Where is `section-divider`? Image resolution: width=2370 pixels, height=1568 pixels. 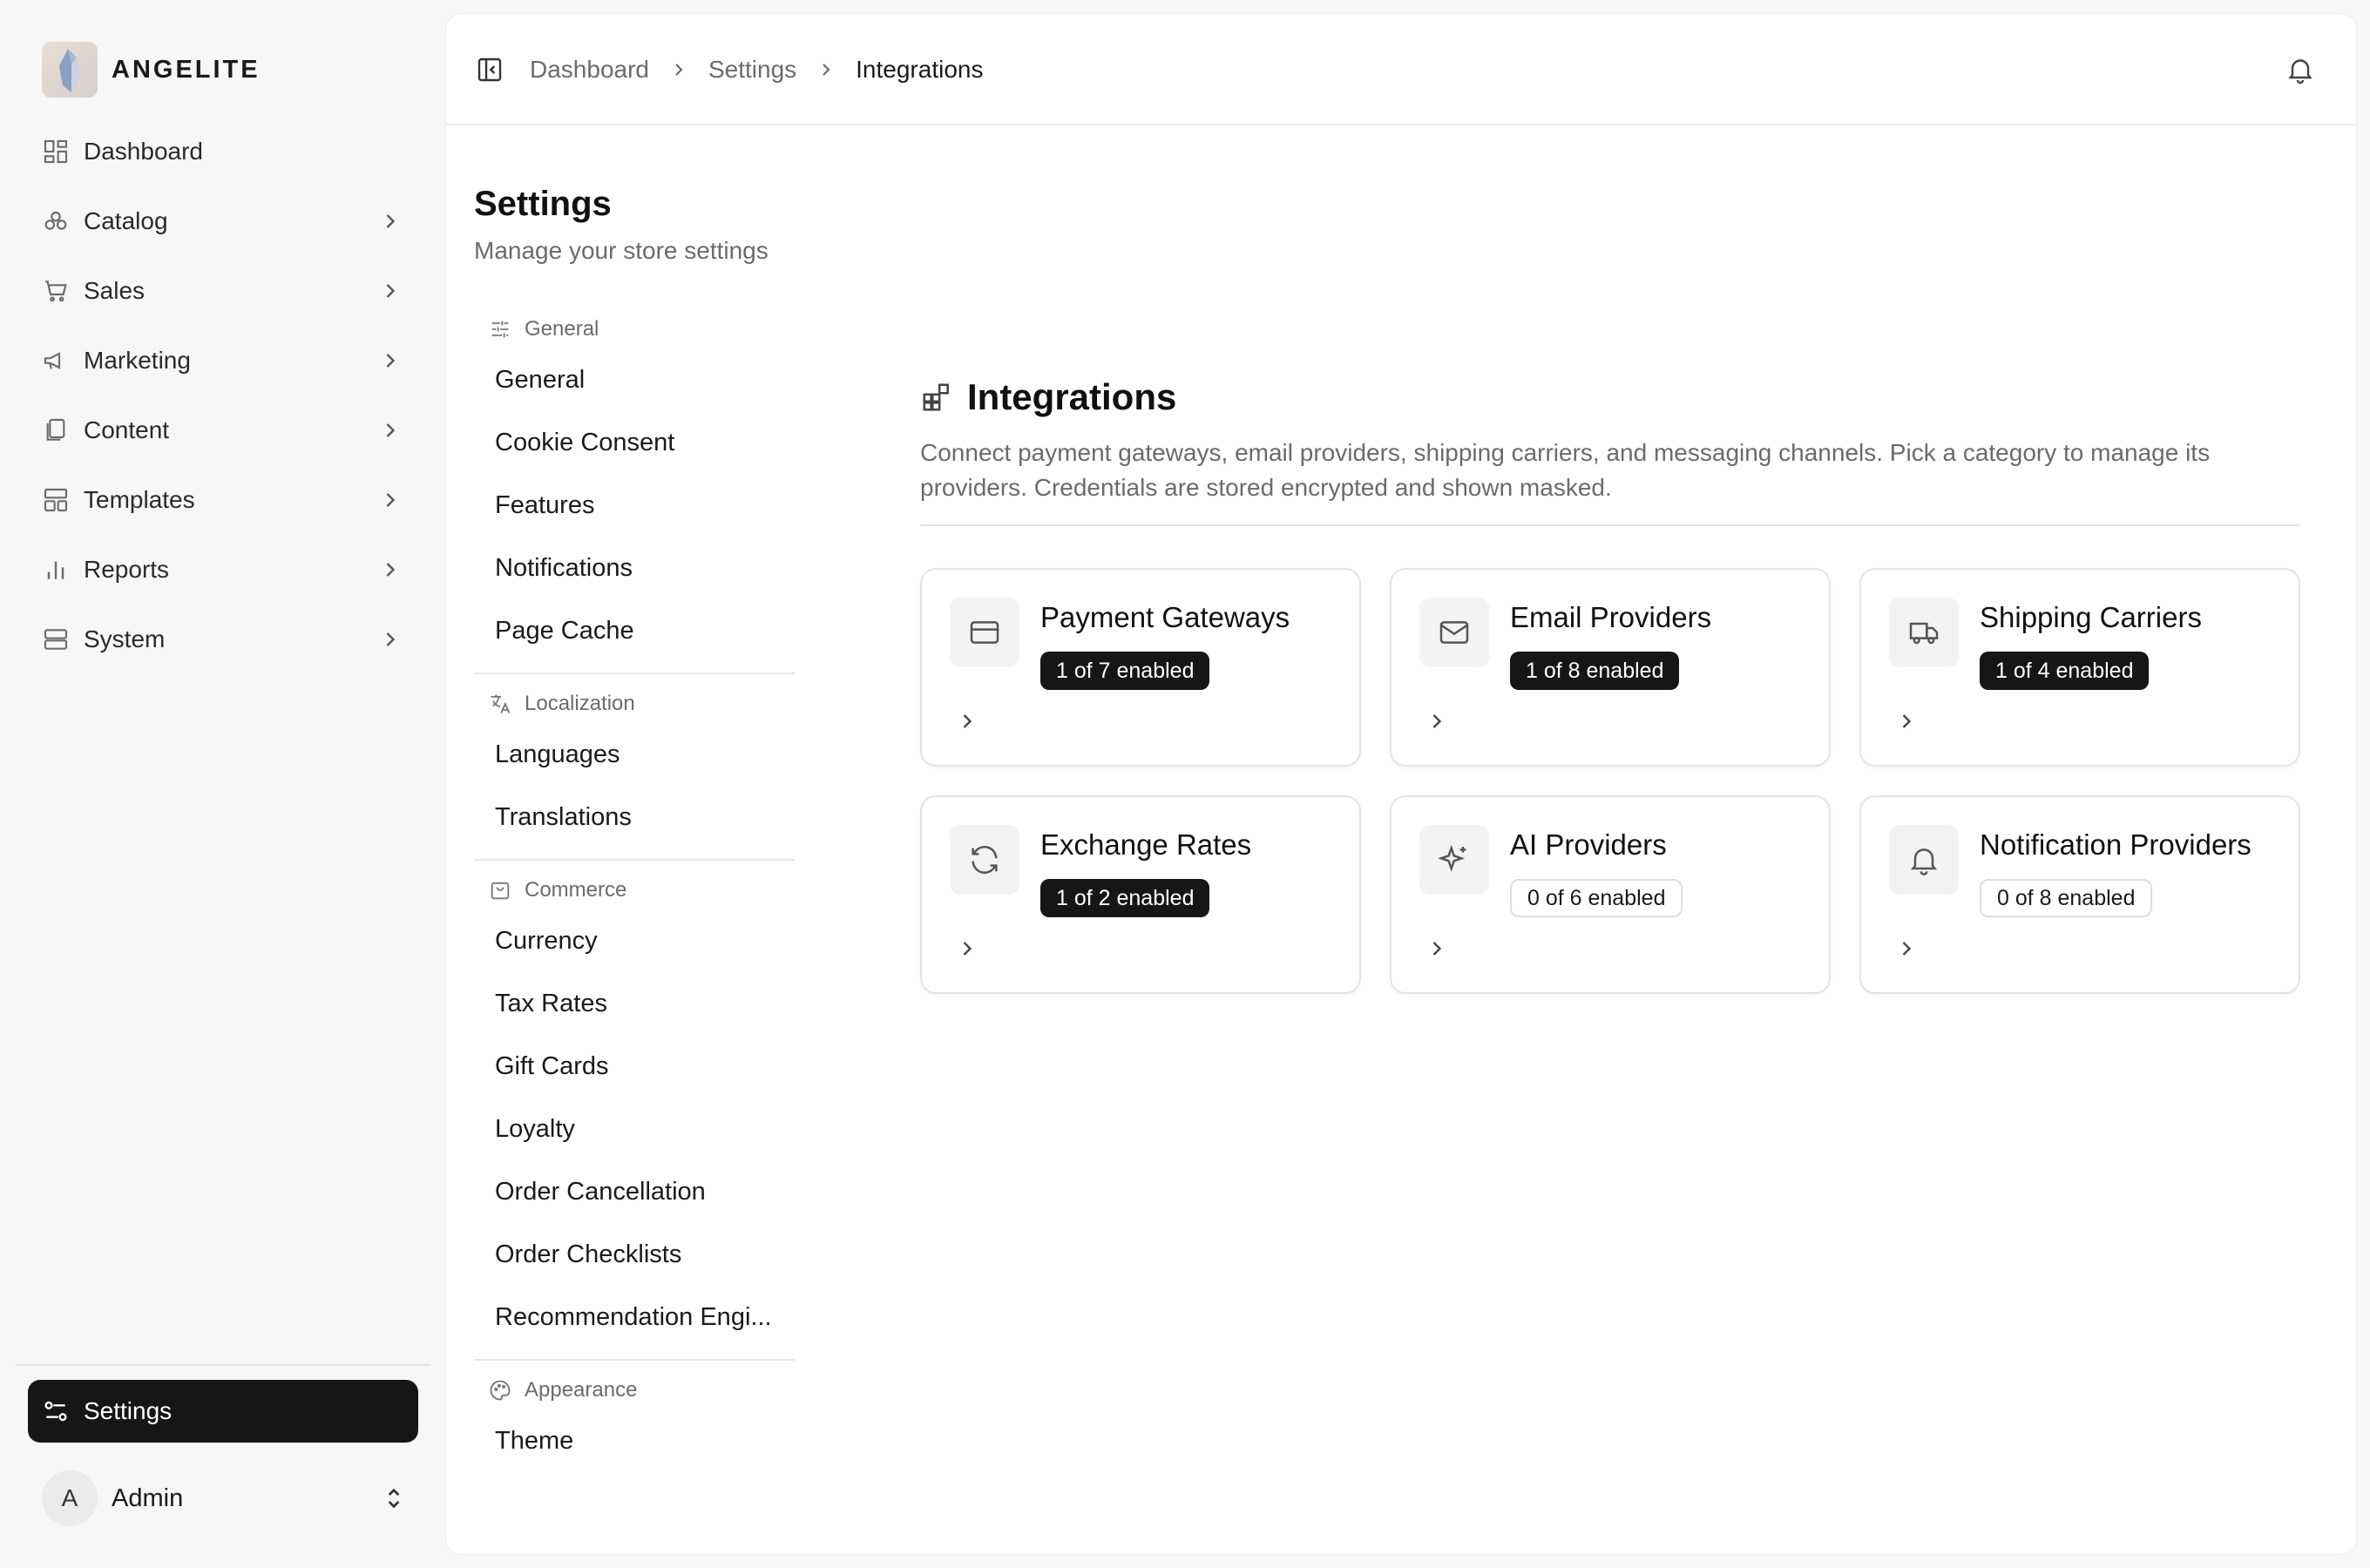 section-divider is located at coordinates (1610, 525).